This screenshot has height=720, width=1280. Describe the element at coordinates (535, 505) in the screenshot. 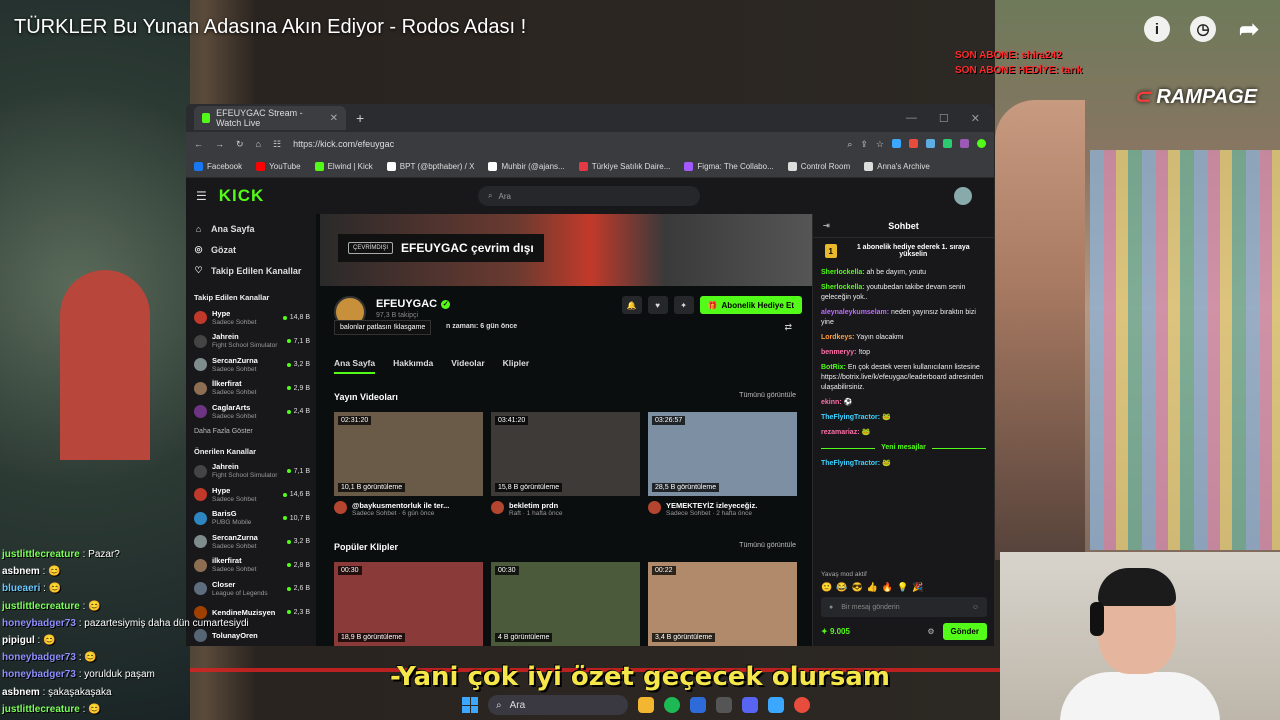

I see `video-title: bekletim prdn` at that location.